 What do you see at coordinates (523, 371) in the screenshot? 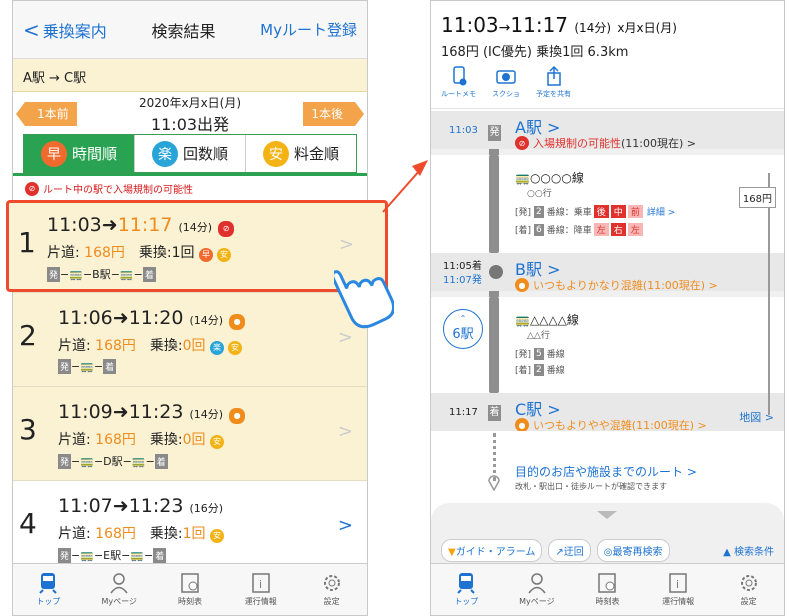
I see `plat-label: [着]` at bounding box center [523, 371].